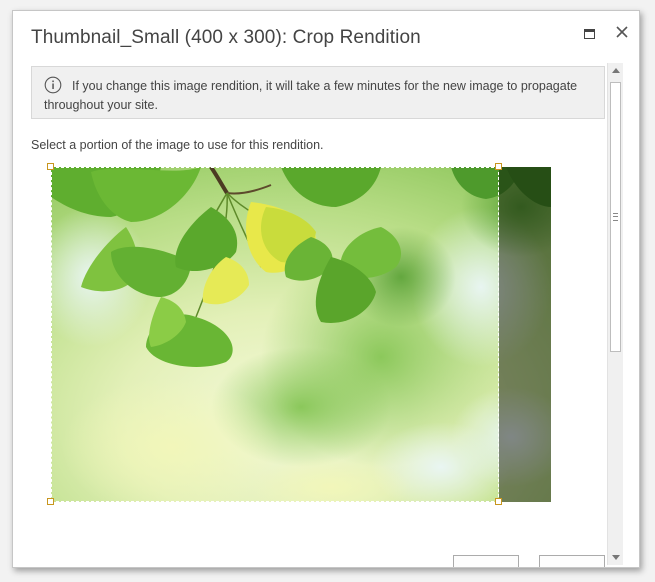  Describe the element at coordinates (498, 166) in the screenshot. I see `crop-handle-top-right` at that location.